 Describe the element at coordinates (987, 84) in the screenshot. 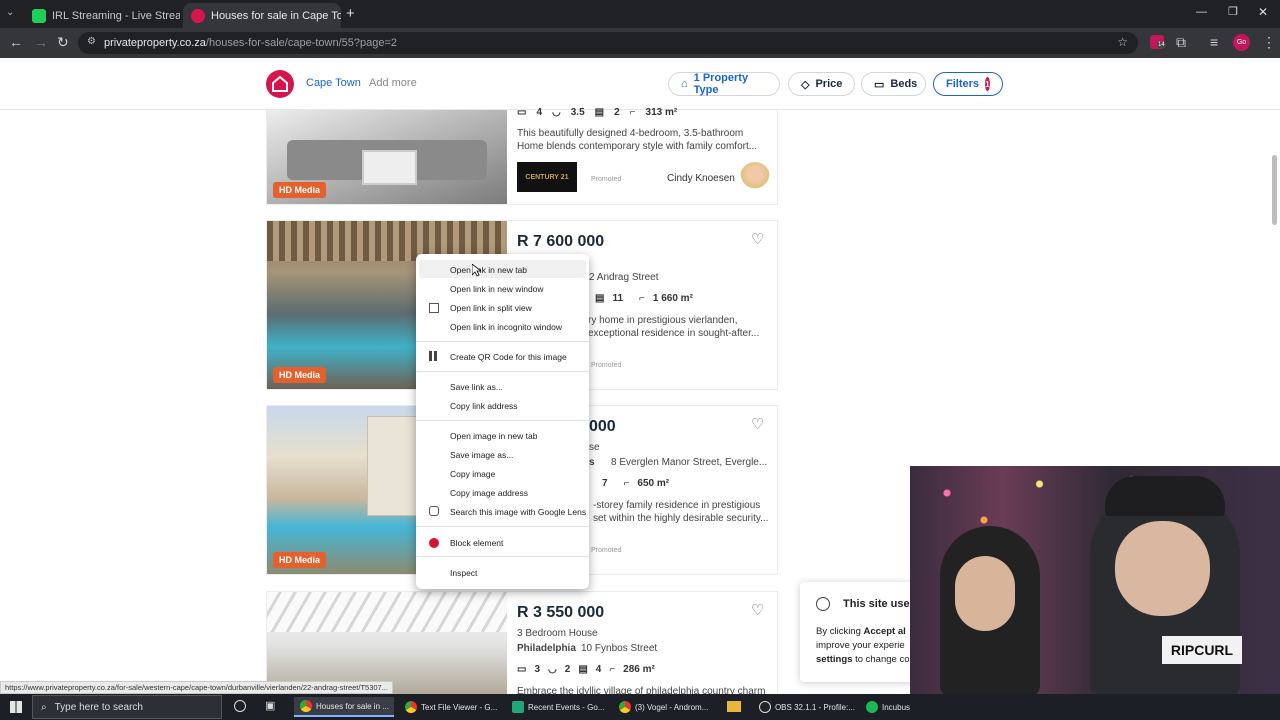

I see `filters-count-badge: 1` at that location.